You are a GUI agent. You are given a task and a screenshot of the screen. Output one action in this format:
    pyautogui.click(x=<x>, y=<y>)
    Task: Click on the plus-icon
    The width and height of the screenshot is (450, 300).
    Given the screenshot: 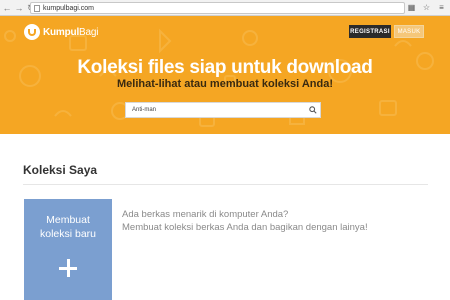 What is the action you would take?
    pyautogui.click(x=68, y=268)
    